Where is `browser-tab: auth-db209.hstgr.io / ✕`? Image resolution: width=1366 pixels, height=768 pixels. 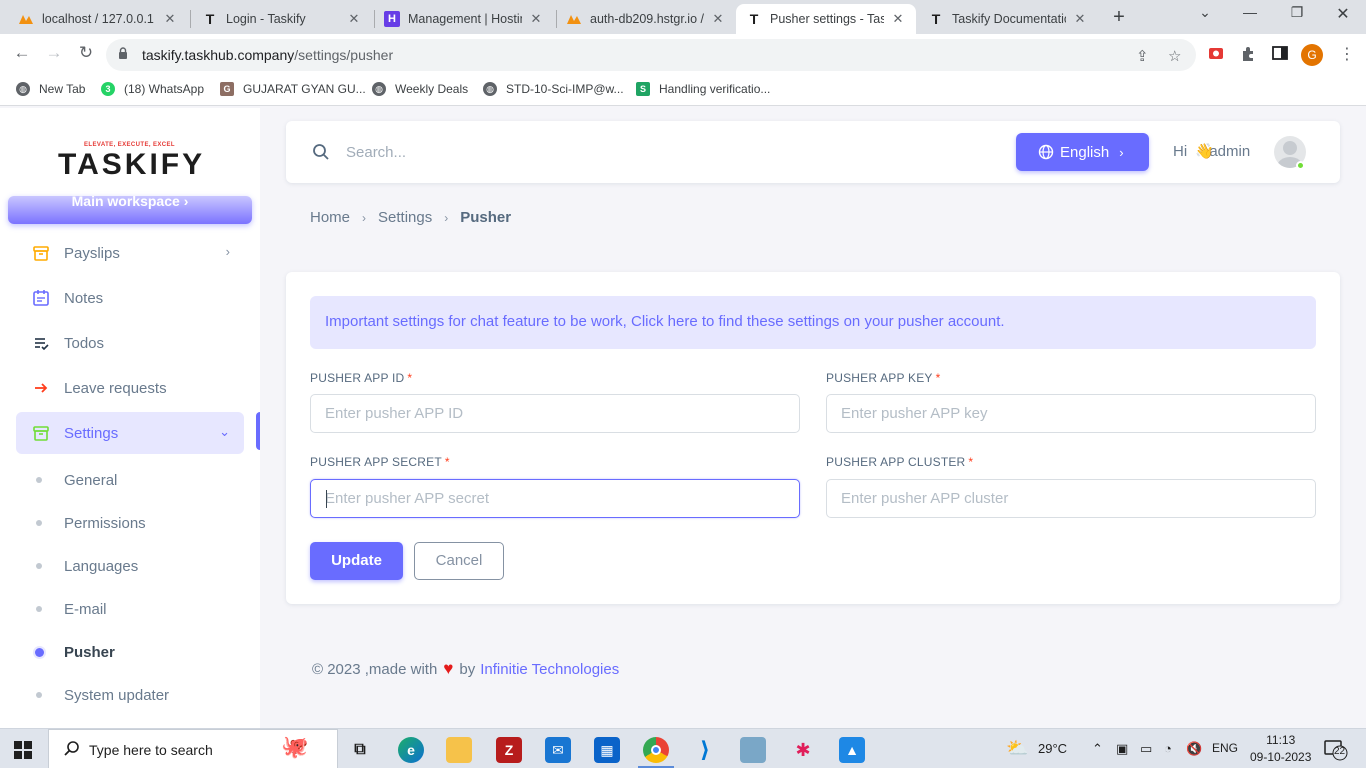 browser-tab: auth-db209.hstgr.io / ✕ is located at coordinates (646, 19).